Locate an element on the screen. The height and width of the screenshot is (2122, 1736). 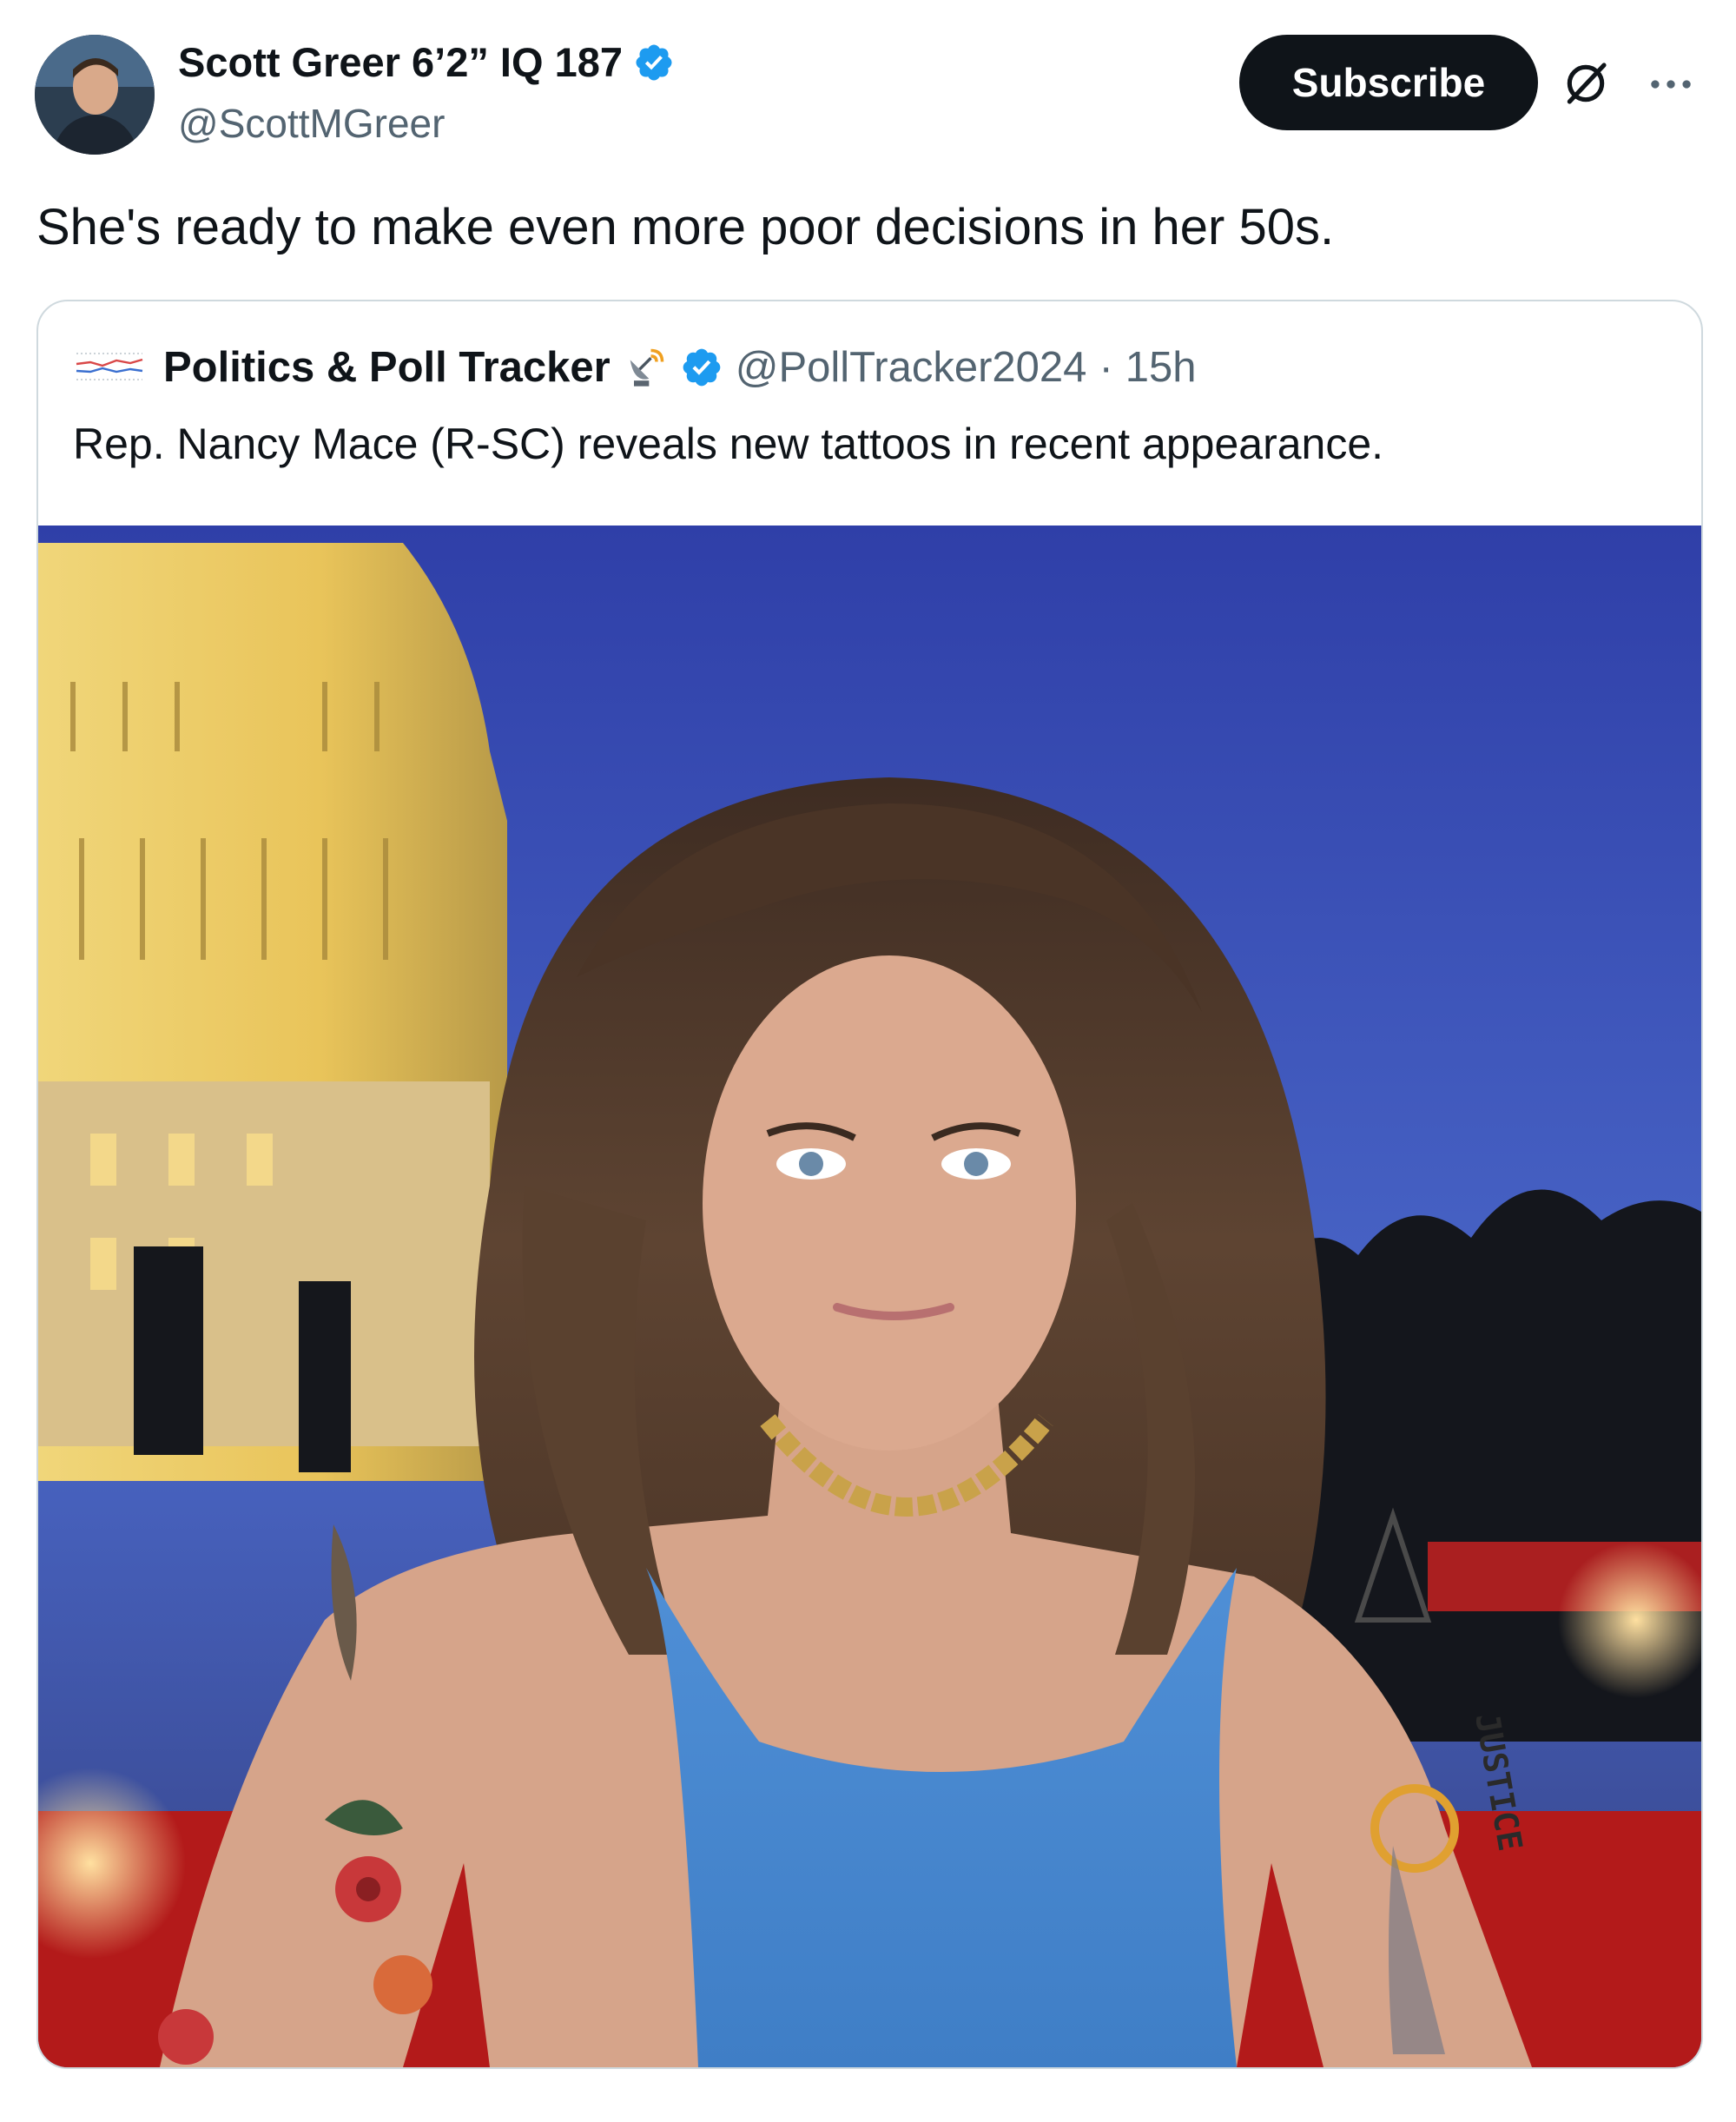
author-name: Scott Greer 6’2” IQ 187 is located at coordinates (400, 62).